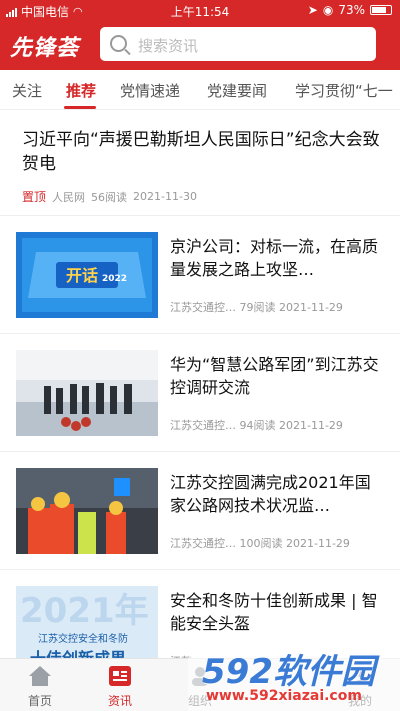 This screenshot has height=711, width=400. I want to click on nav-news: 资讯, so click(120, 685).